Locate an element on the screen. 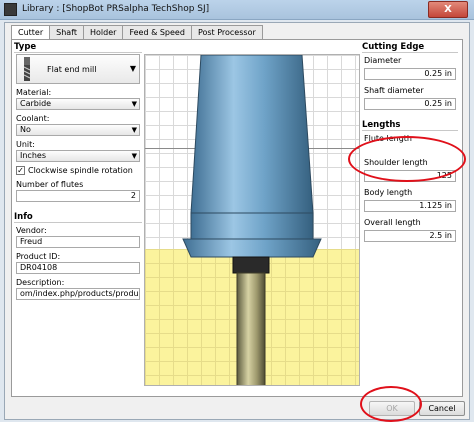  holder-taper is located at coordinates (252, 134).